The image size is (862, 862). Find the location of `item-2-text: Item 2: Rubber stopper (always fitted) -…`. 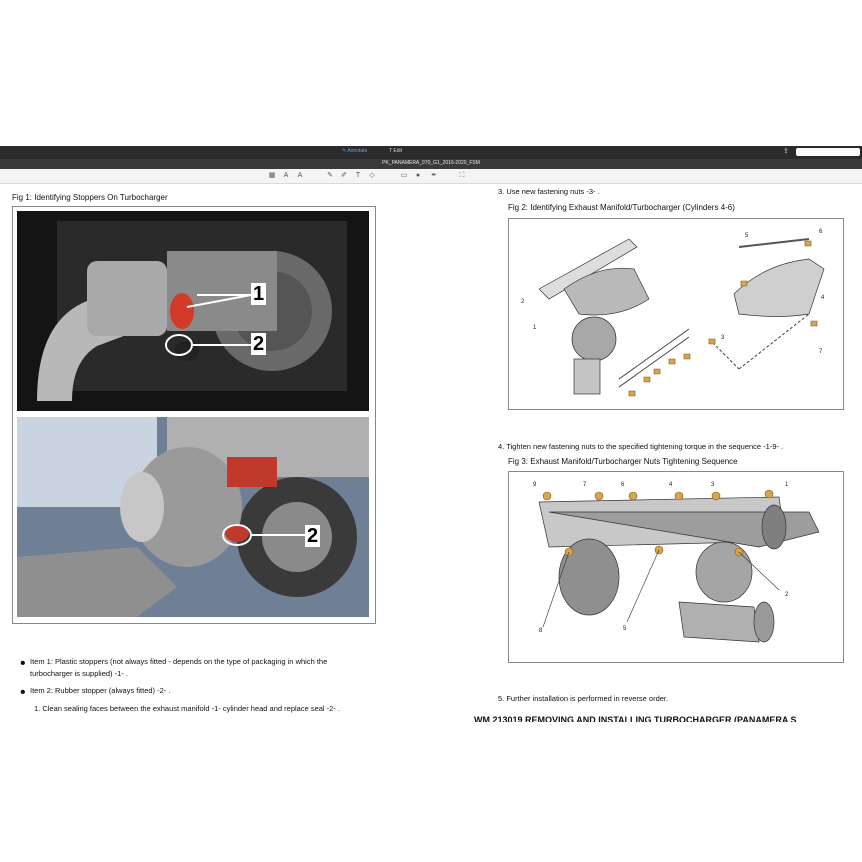

item-2-text: Item 2: Rubber stopper (always fitted) -… is located at coordinates (100, 690).